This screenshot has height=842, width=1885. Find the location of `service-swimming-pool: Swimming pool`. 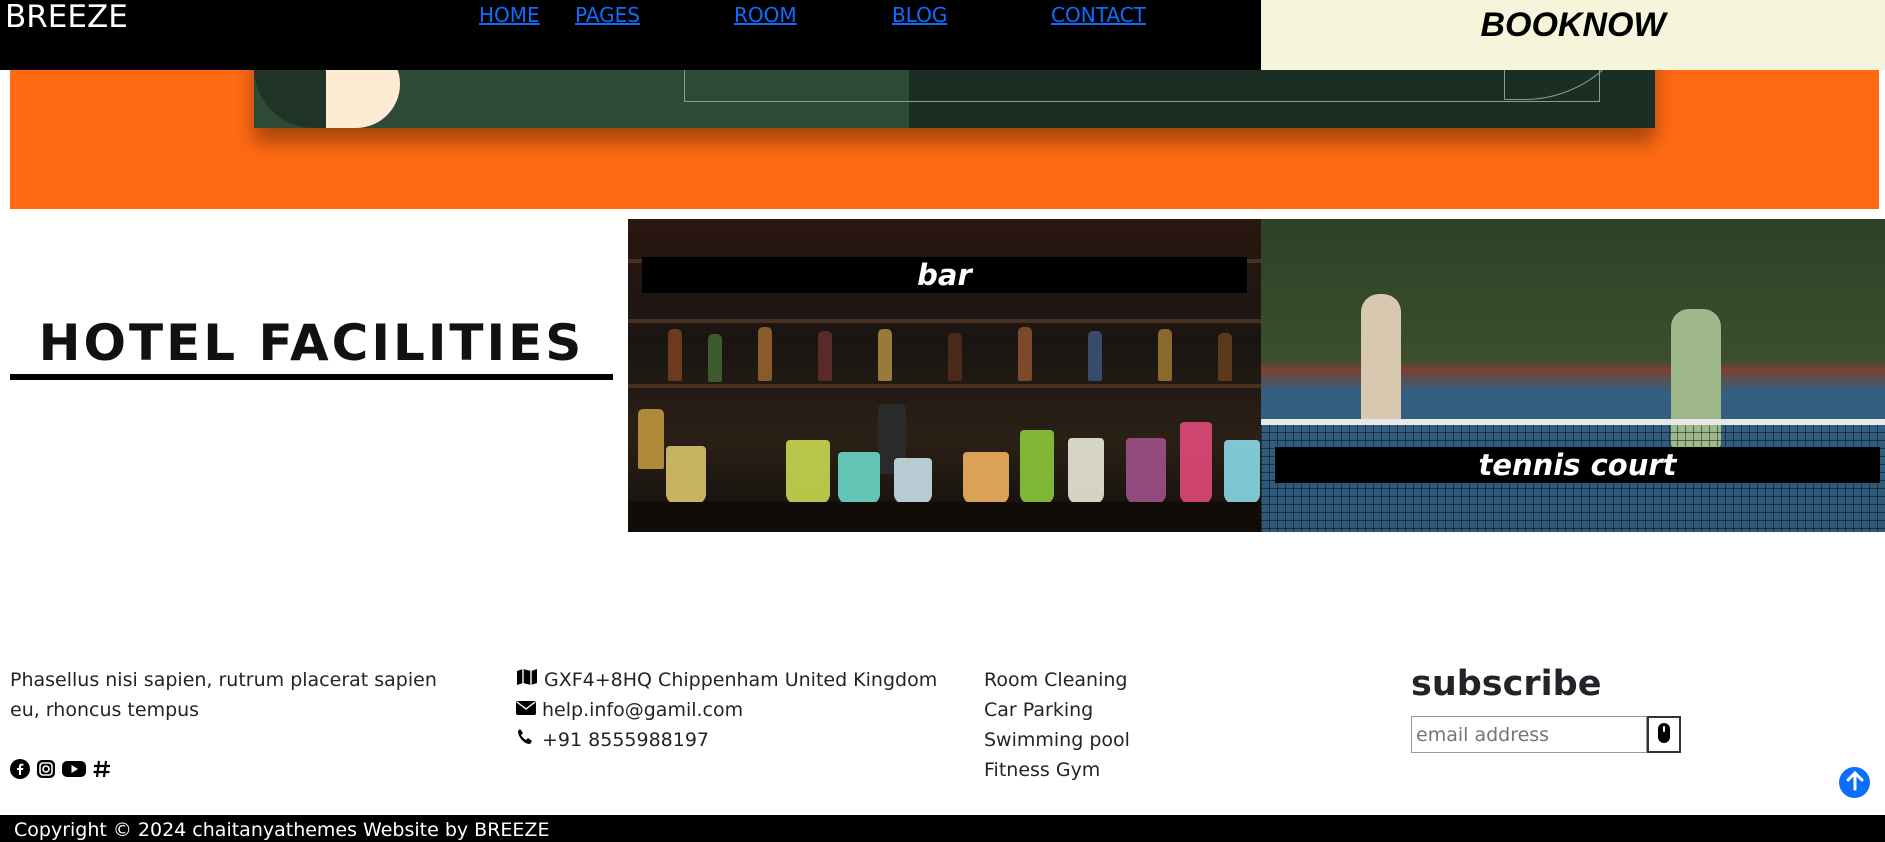

service-swimming-pool: Swimming pool is located at coordinates (1057, 740).